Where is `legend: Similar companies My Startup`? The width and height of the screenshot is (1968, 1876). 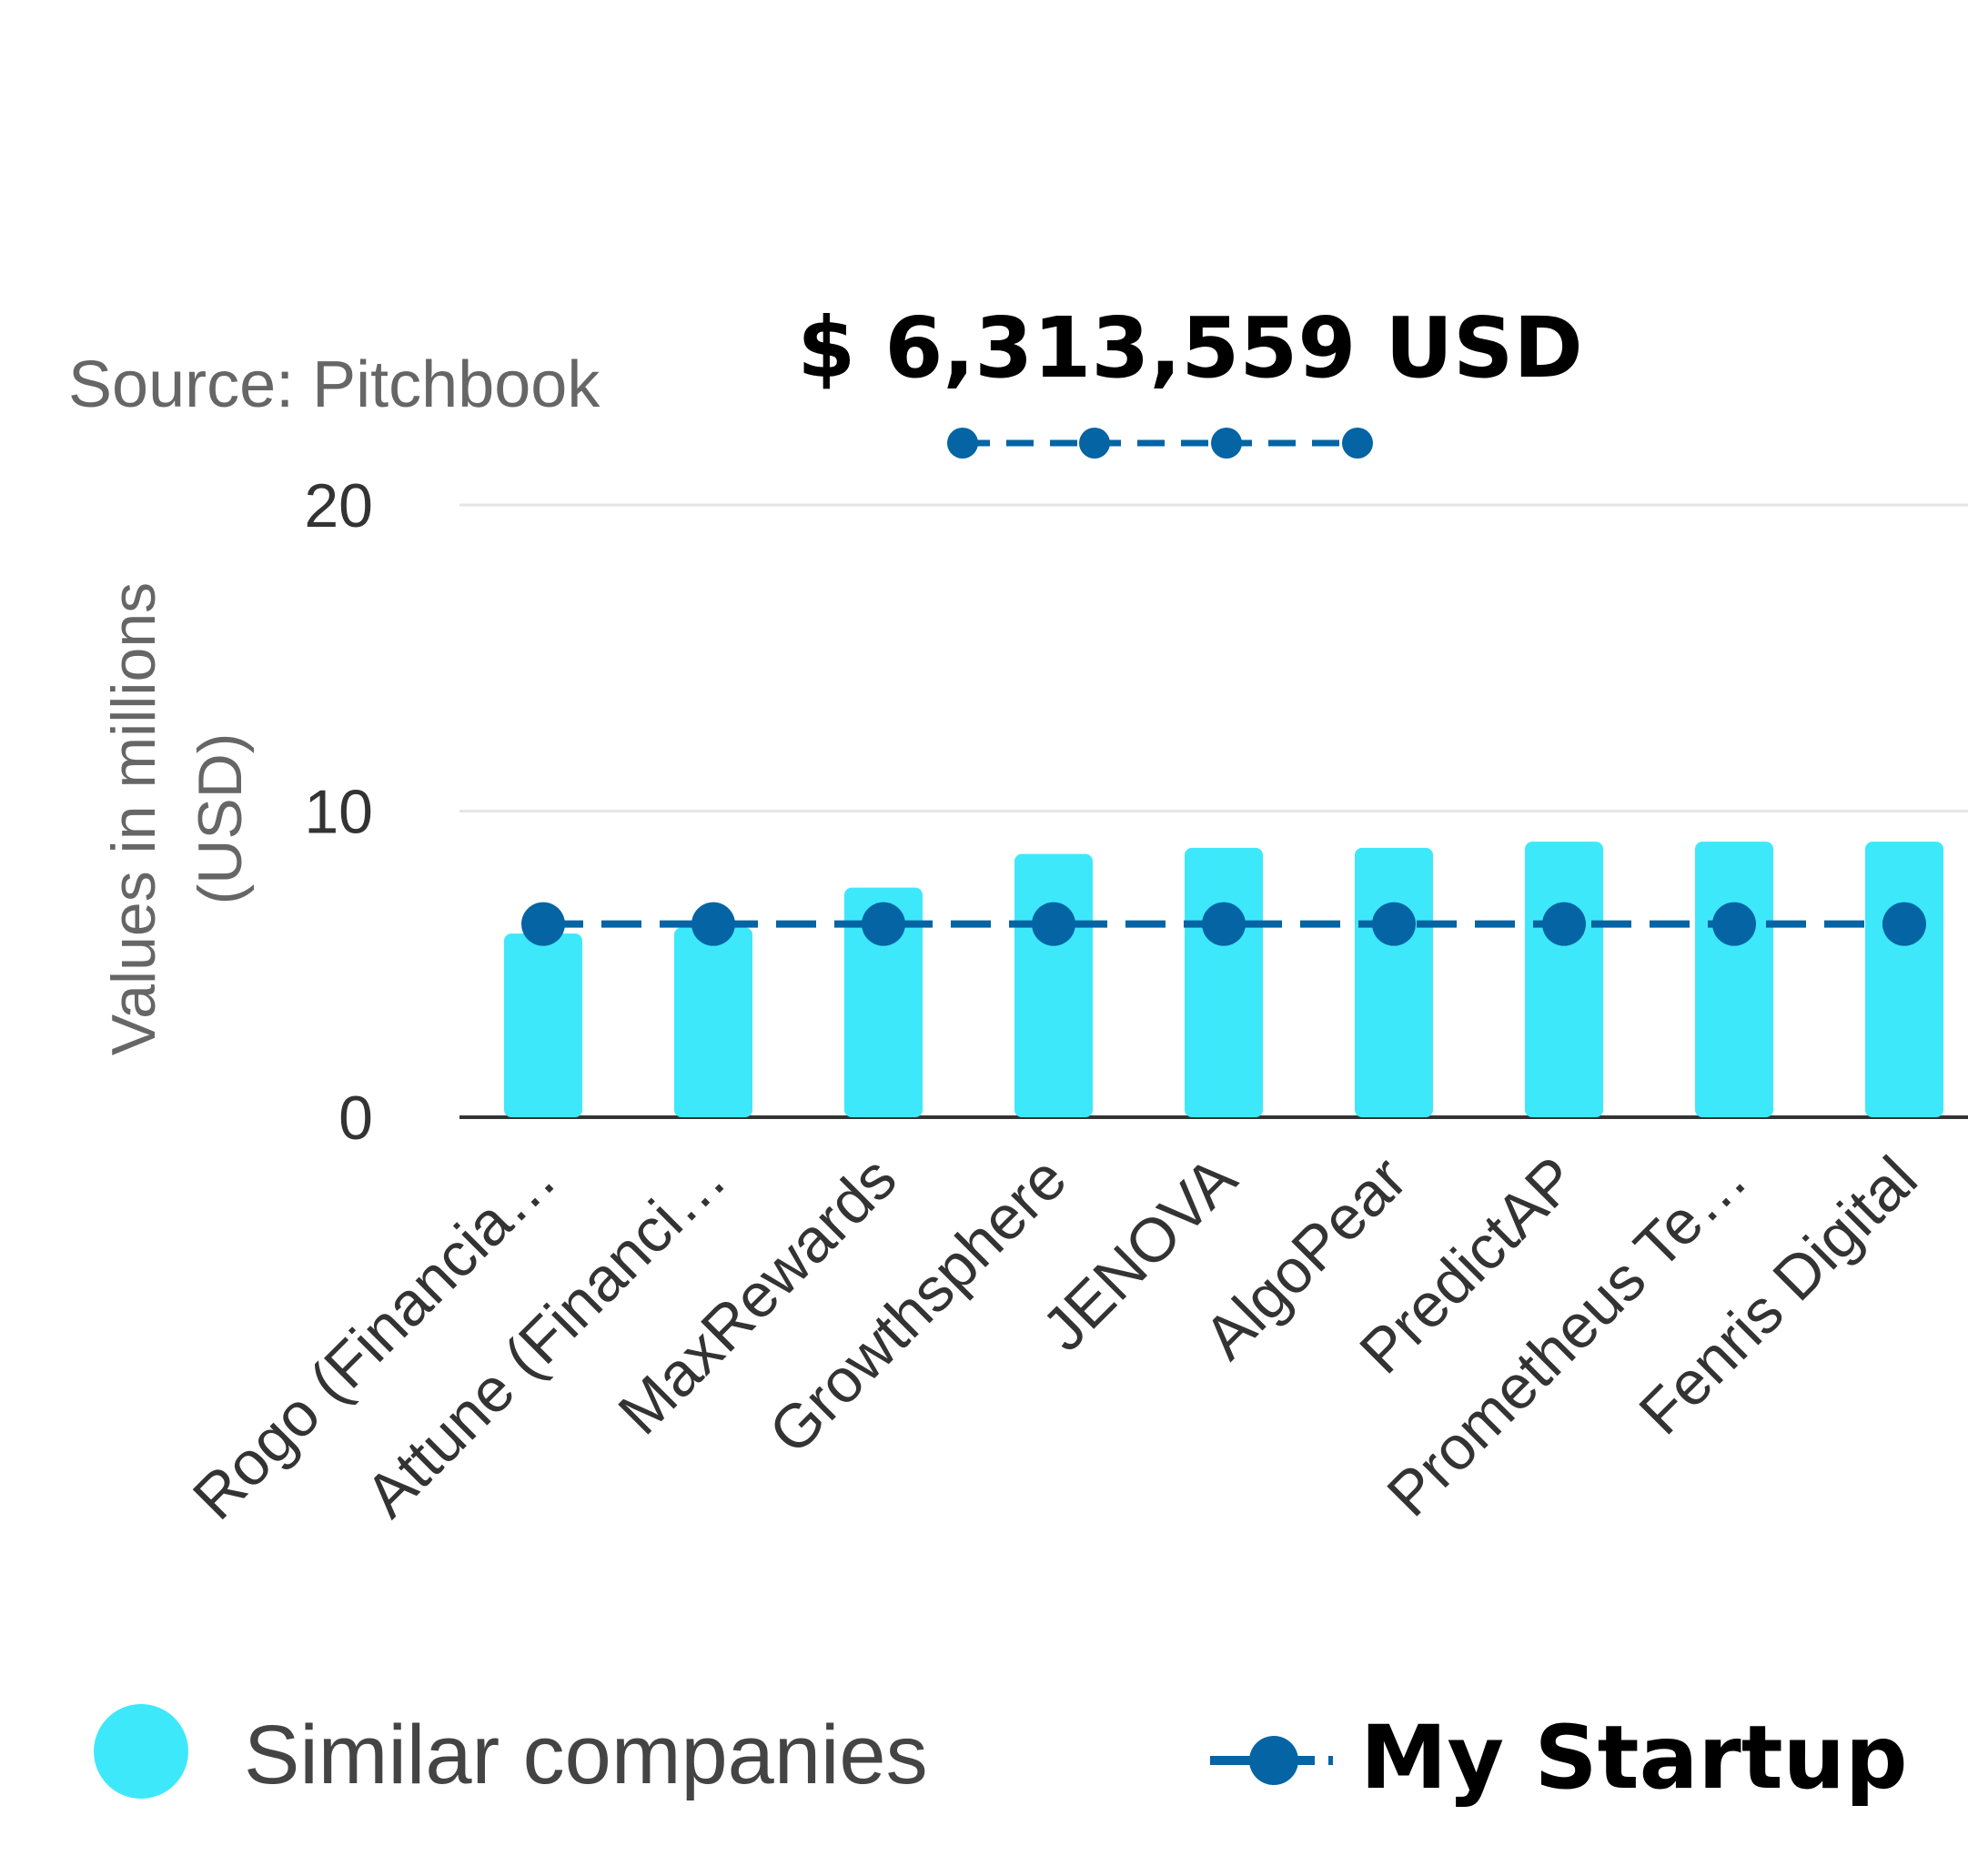
legend: Similar companies My Startup is located at coordinates (1001, 1756).